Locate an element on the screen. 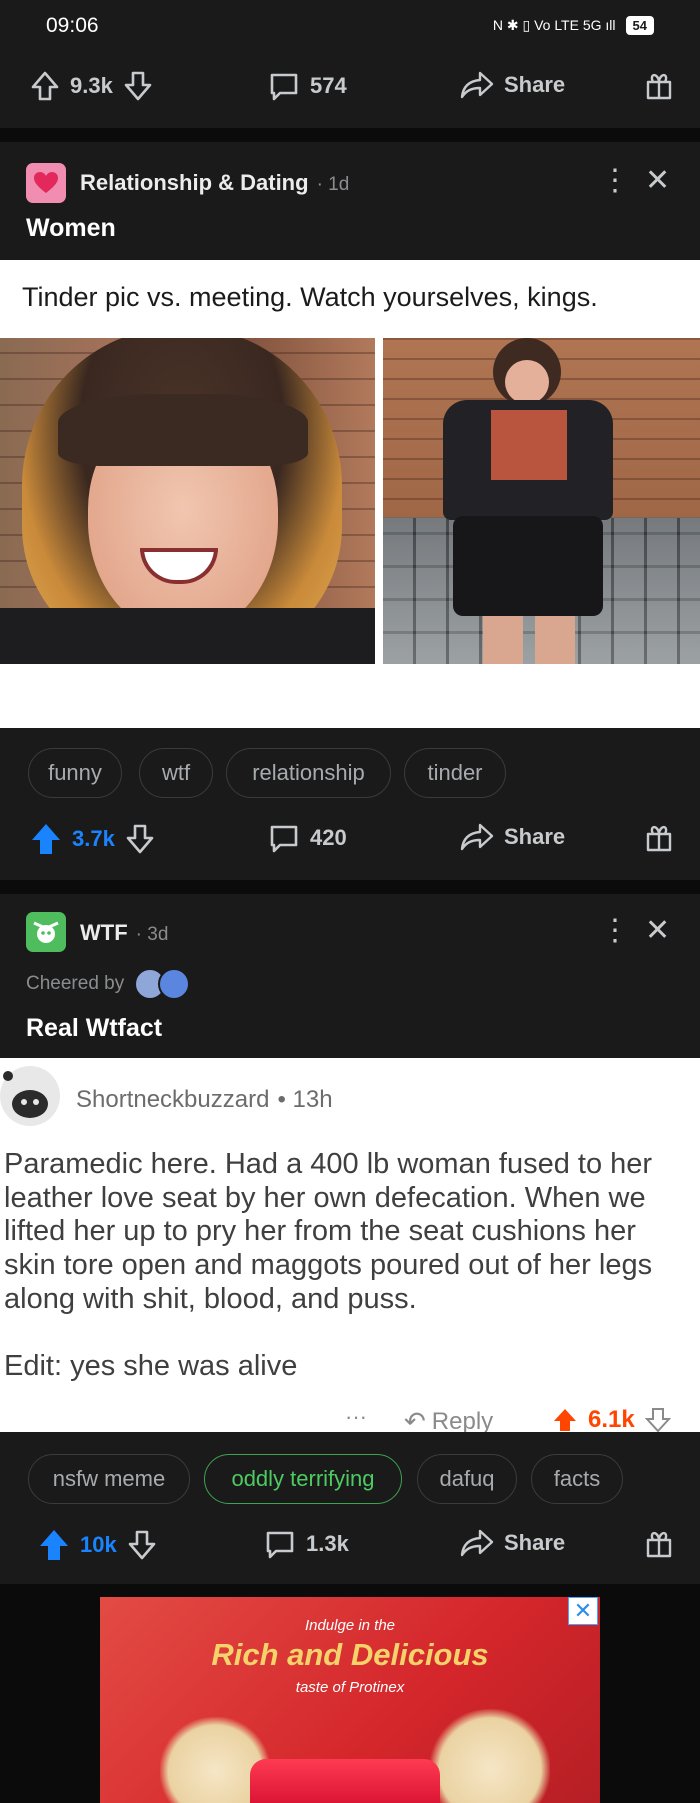  post-actions: 10k 1.3k Share is located at coordinates (350, 1546).